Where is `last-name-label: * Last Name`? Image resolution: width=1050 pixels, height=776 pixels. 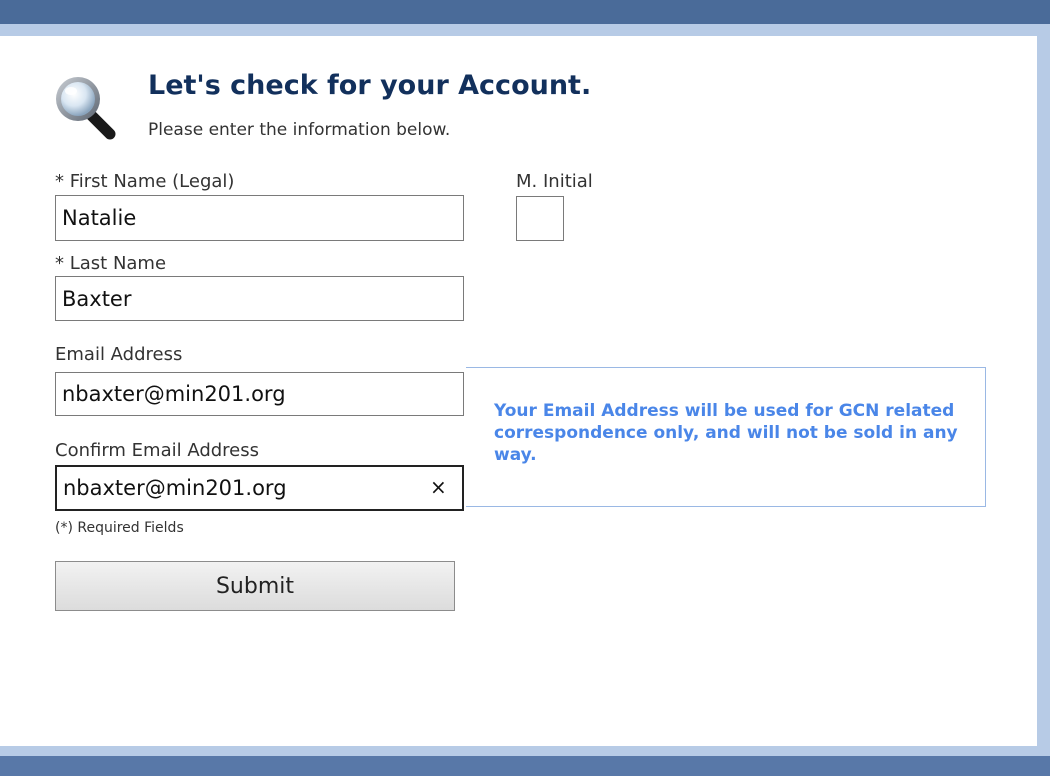 last-name-label: * Last Name is located at coordinates (111, 263).